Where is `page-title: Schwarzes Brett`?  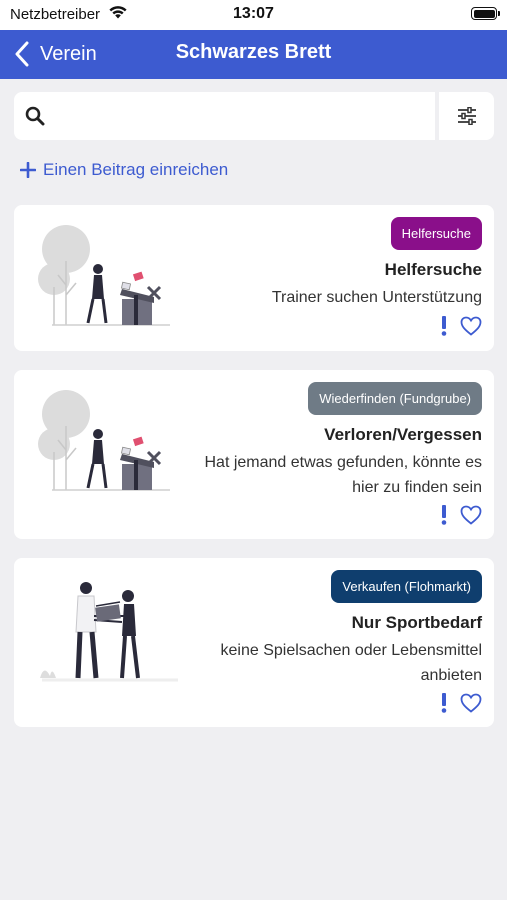 page-title: Schwarzes Brett is located at coordinates (253, 52).